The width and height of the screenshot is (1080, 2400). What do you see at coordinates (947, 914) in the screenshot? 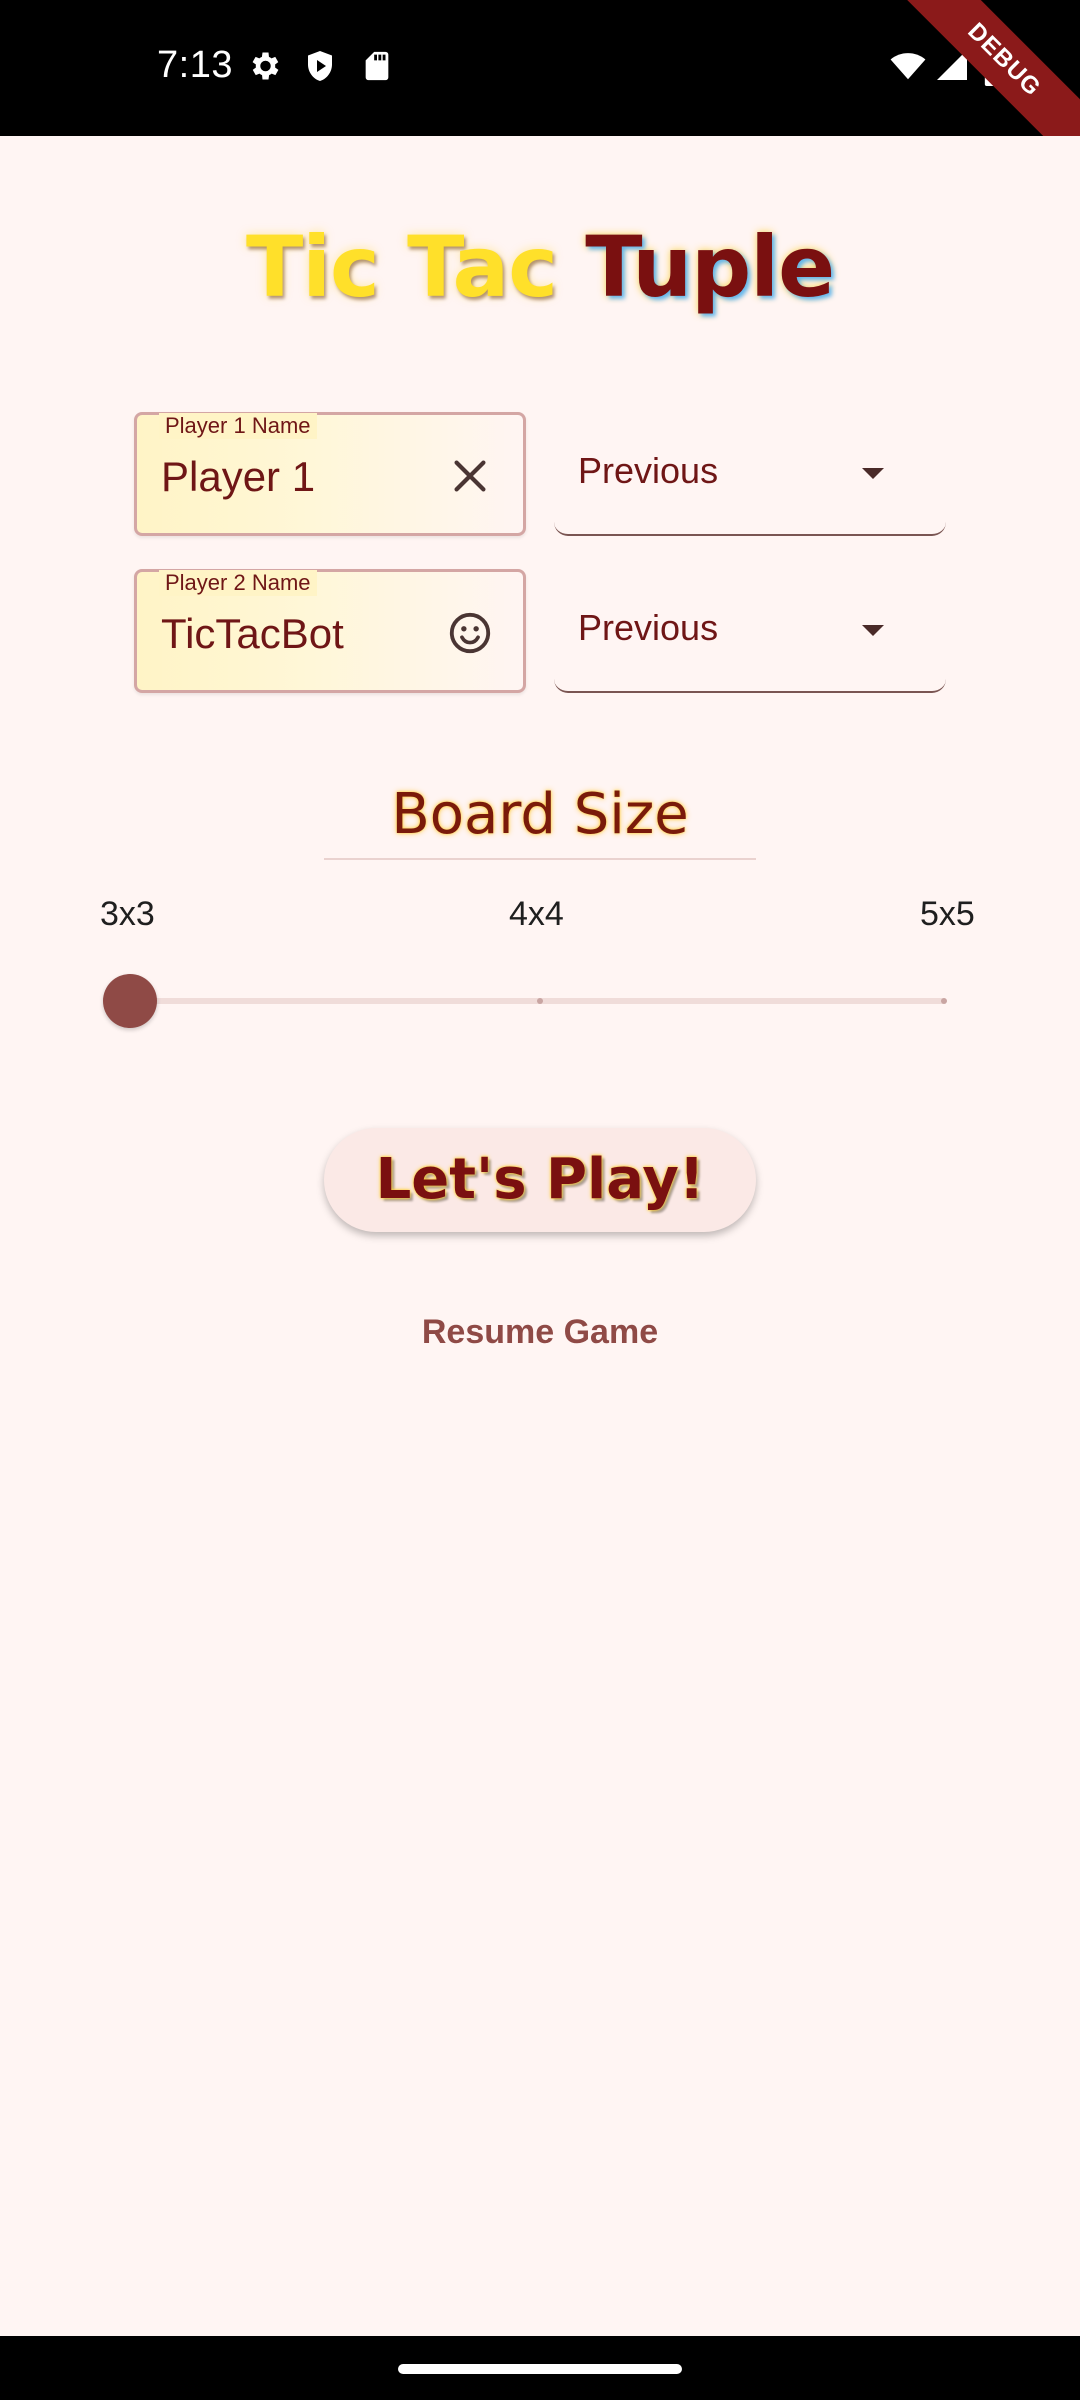
I see `board-size-option-5x5: 5x5` at bounding box center [947, 914].